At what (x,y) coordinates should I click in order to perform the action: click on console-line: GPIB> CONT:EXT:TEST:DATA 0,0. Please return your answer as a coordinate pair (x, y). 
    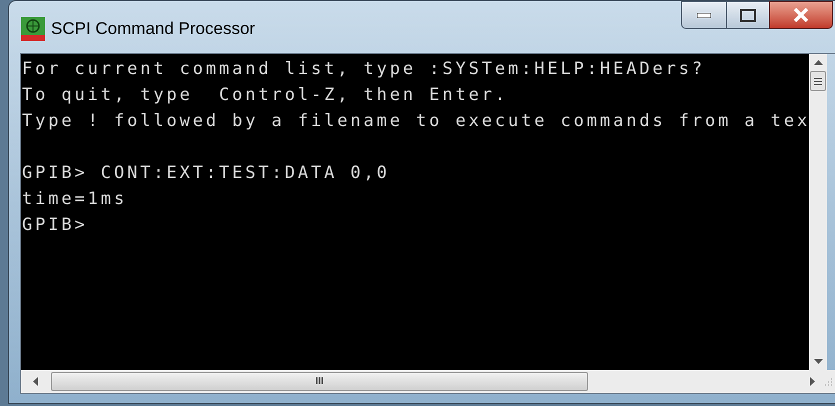
    Looking at the image, I should click on (206, 173).